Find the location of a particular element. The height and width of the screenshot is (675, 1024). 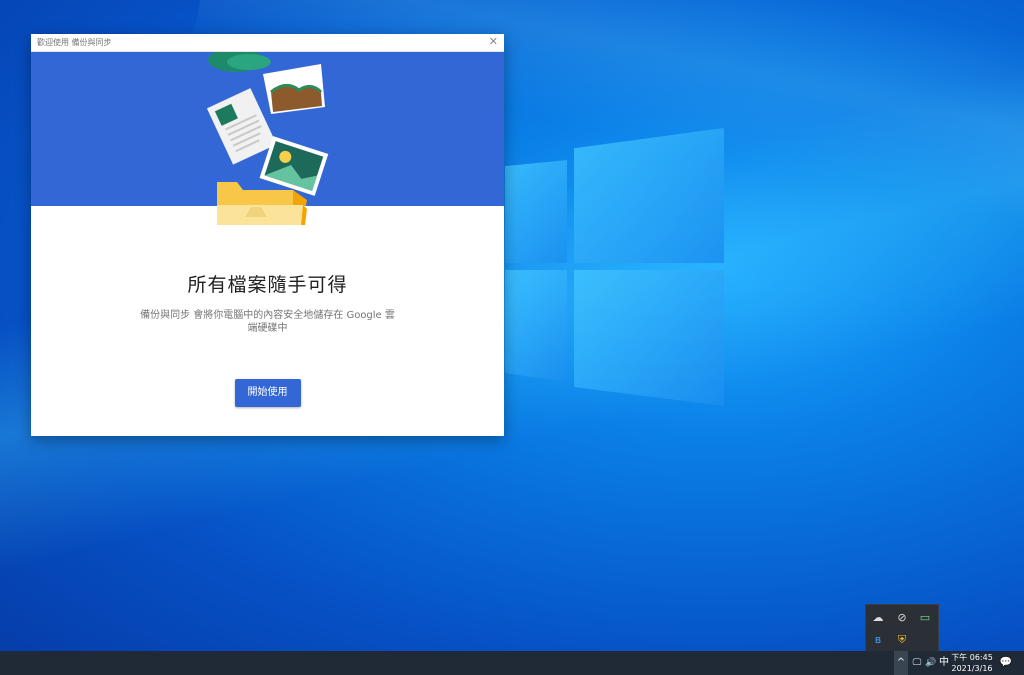

cloud-upload-icon: ☁ is located at coordinates (878, 618).